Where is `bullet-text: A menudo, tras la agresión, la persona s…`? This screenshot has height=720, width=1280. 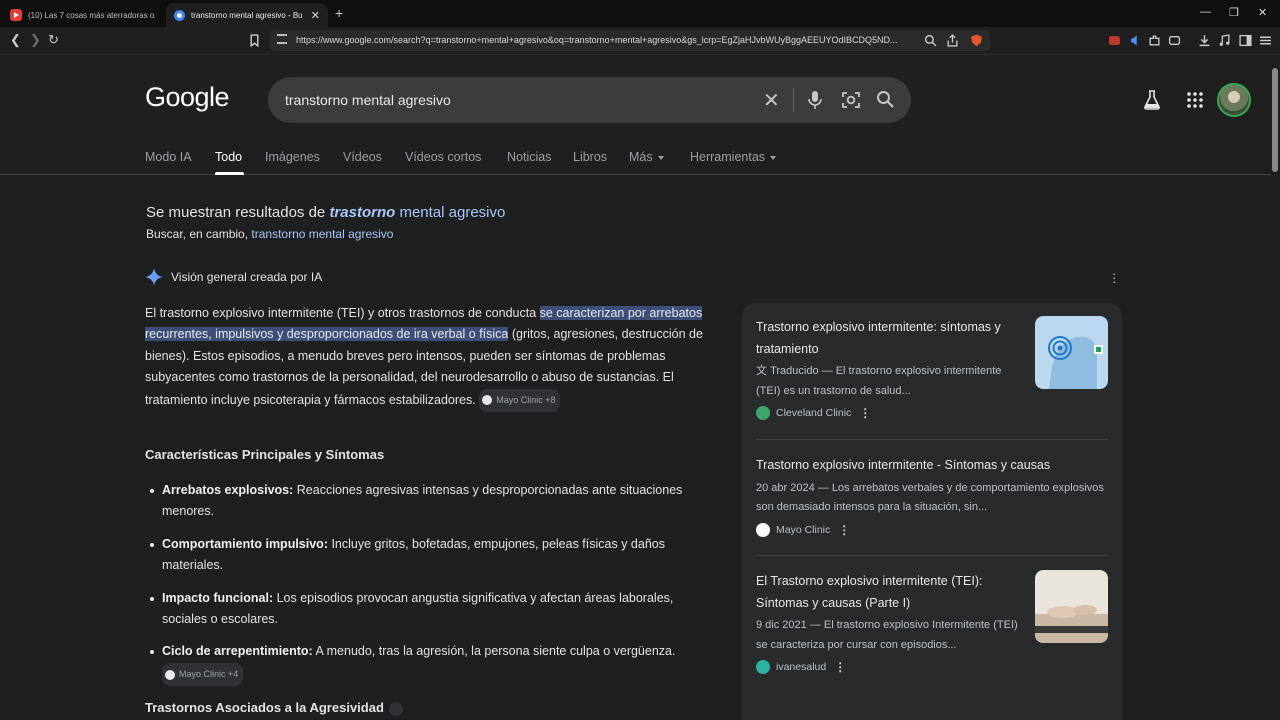
bullet-text: A menudo, tras la agresión, la persona s… is located at coordinates (494, 651).